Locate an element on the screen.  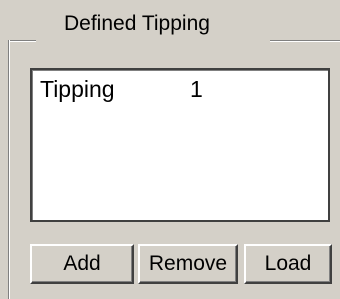
remove-button: Remove is located at coordinates (188, 264).